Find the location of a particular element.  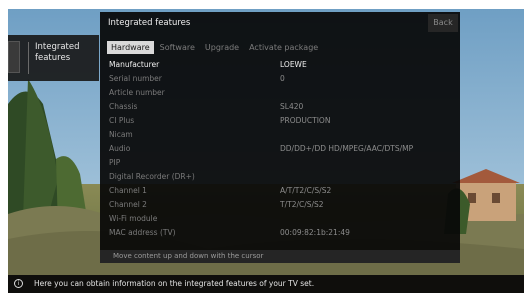

feature-row-wifi-module: Wi-Fi module is located at coordinates (282, 219).